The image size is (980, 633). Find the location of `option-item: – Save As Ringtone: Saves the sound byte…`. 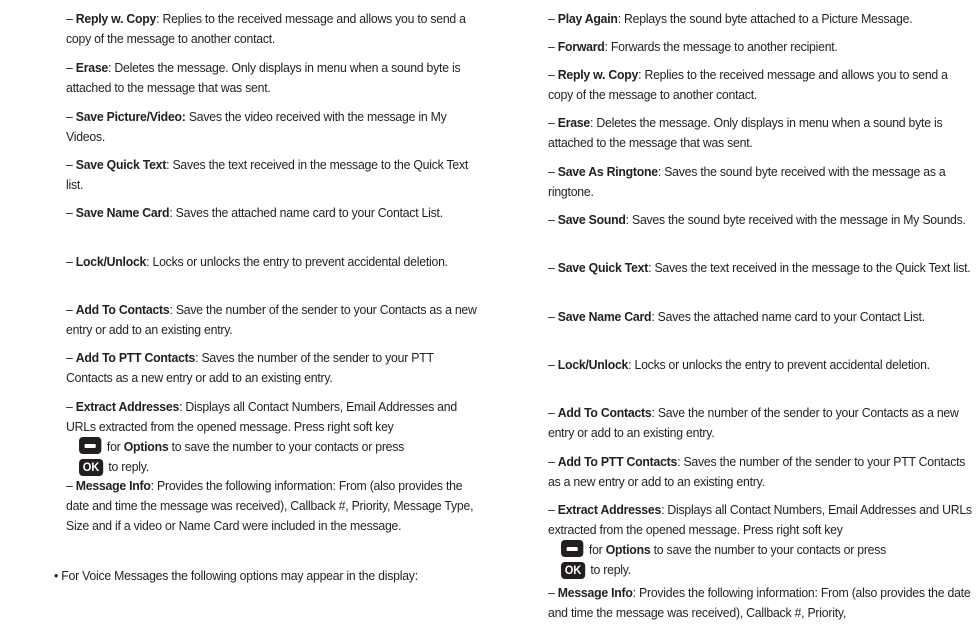

option-item: – Save As Ringtone: Saves the sound byte… is located at coordinates (747, 181).